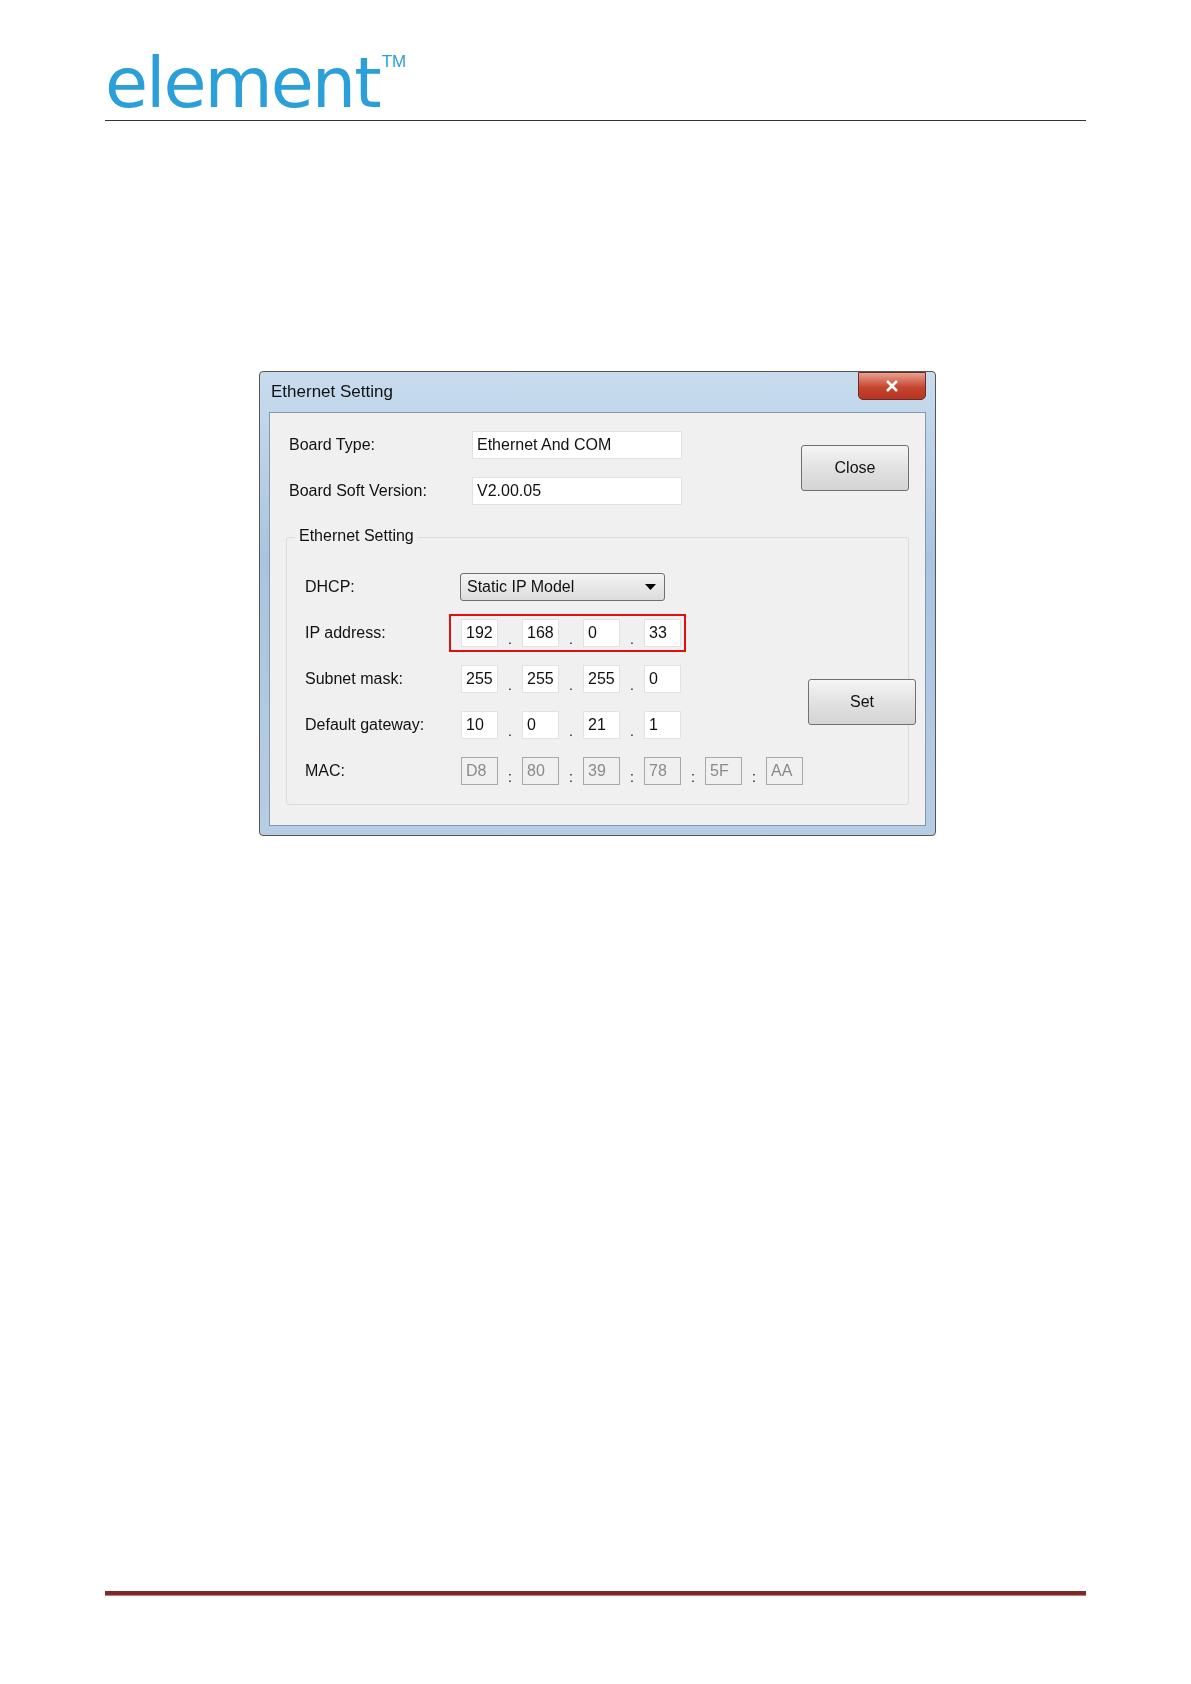  What do you see at coordinates (331, 392) in the screenshot?
I see `window-title: Ethernet Setting` at bounding box center [331, 392].